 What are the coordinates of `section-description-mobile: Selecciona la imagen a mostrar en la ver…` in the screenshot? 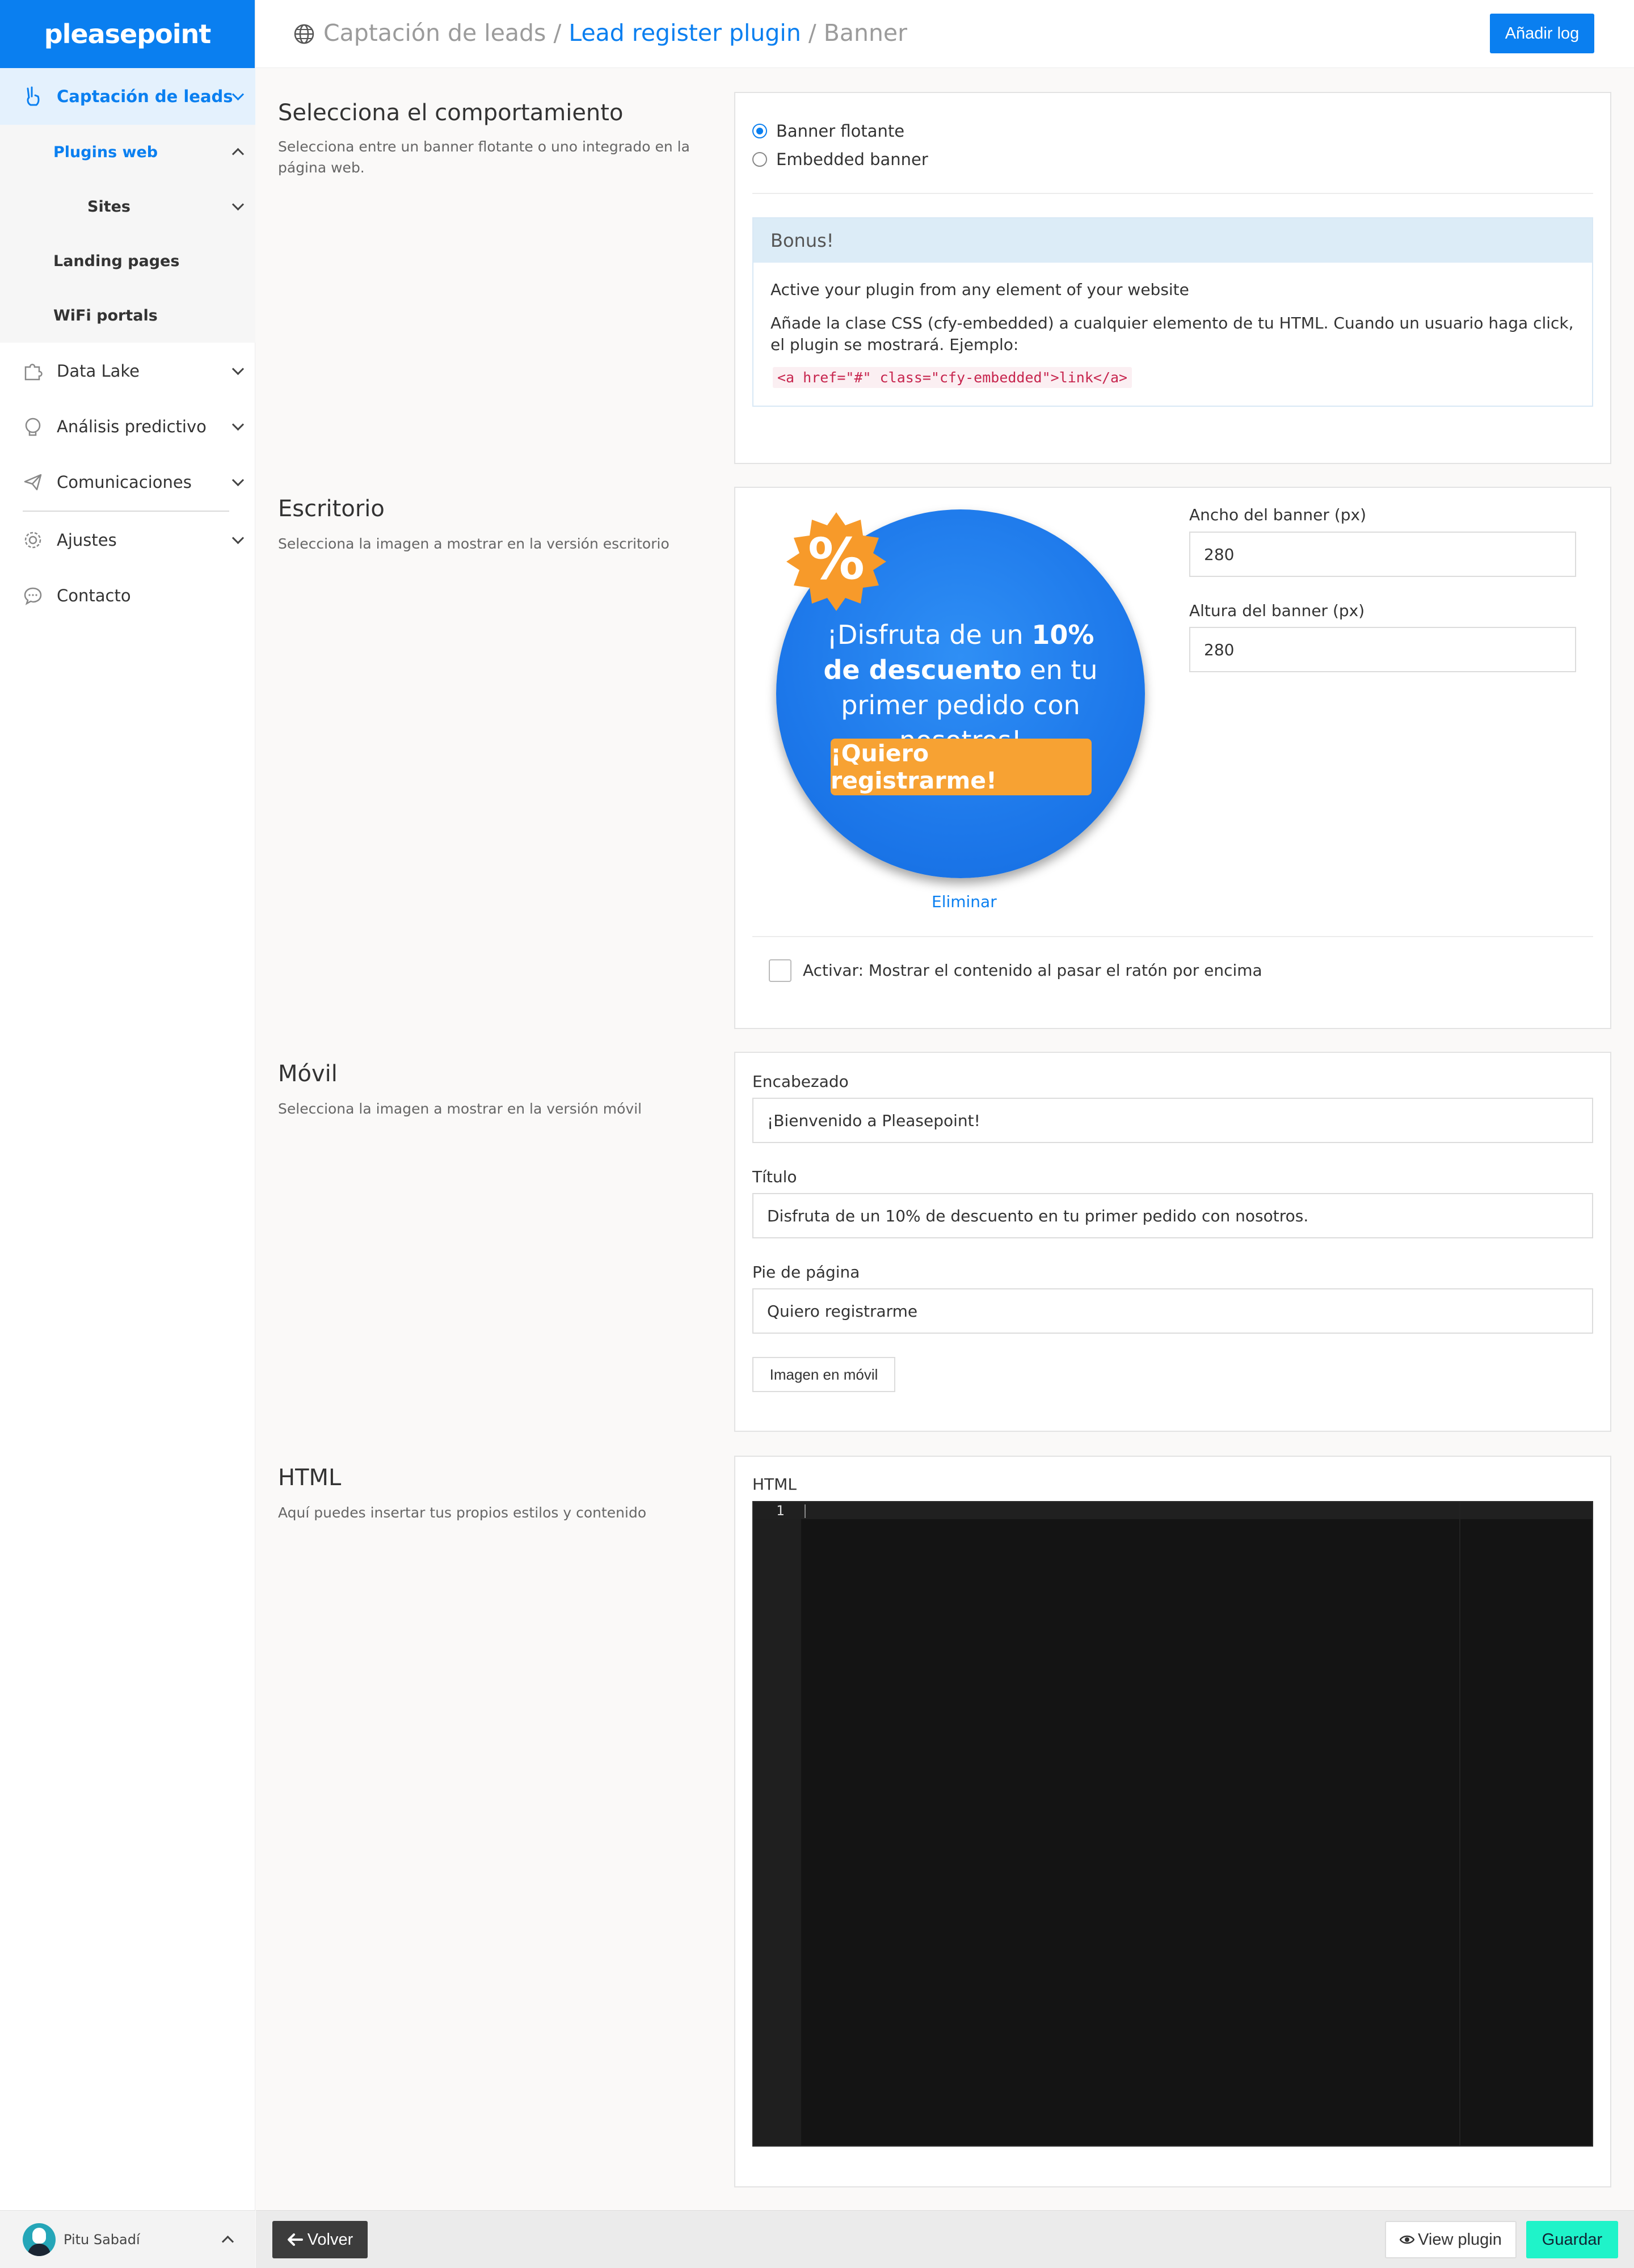 It's located at (460, 1109).